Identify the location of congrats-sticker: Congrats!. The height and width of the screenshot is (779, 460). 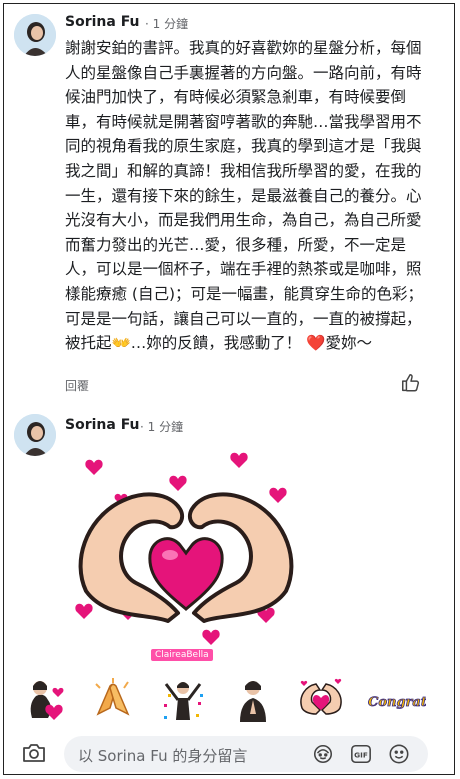
(403, 699).